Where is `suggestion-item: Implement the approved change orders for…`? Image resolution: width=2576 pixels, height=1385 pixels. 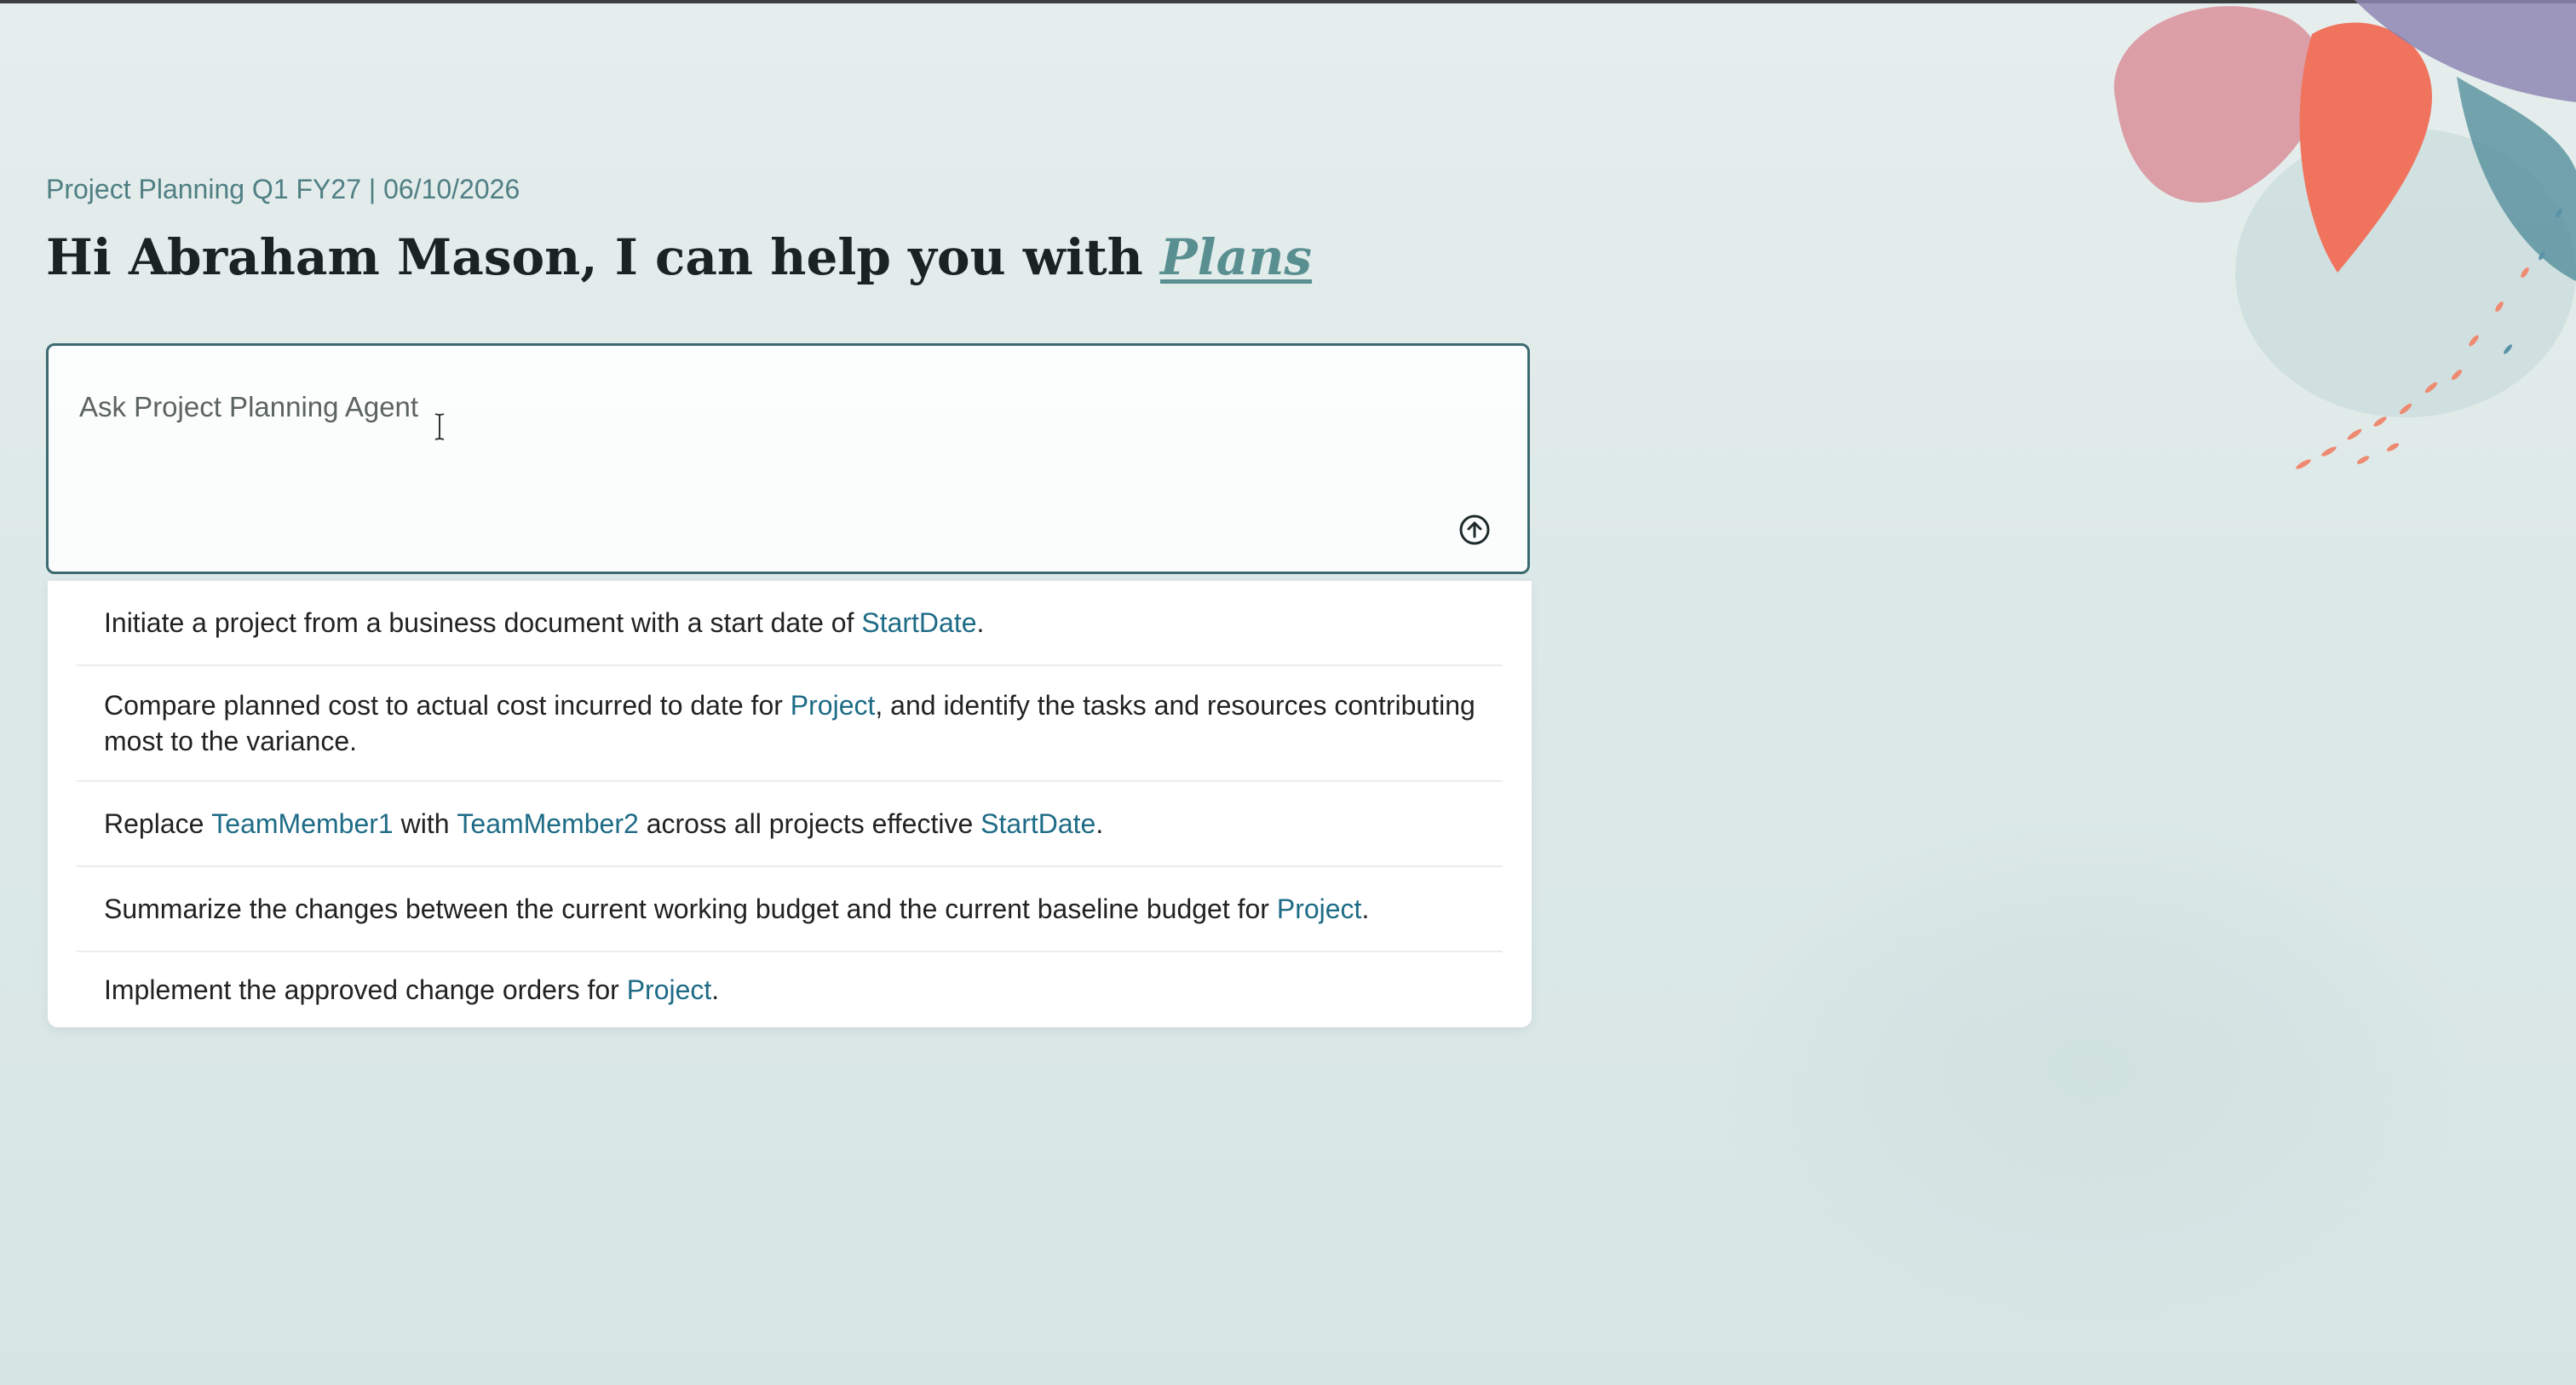 suggestion-item: Implement the approved change orders for… is located at coordinates (790, 989).